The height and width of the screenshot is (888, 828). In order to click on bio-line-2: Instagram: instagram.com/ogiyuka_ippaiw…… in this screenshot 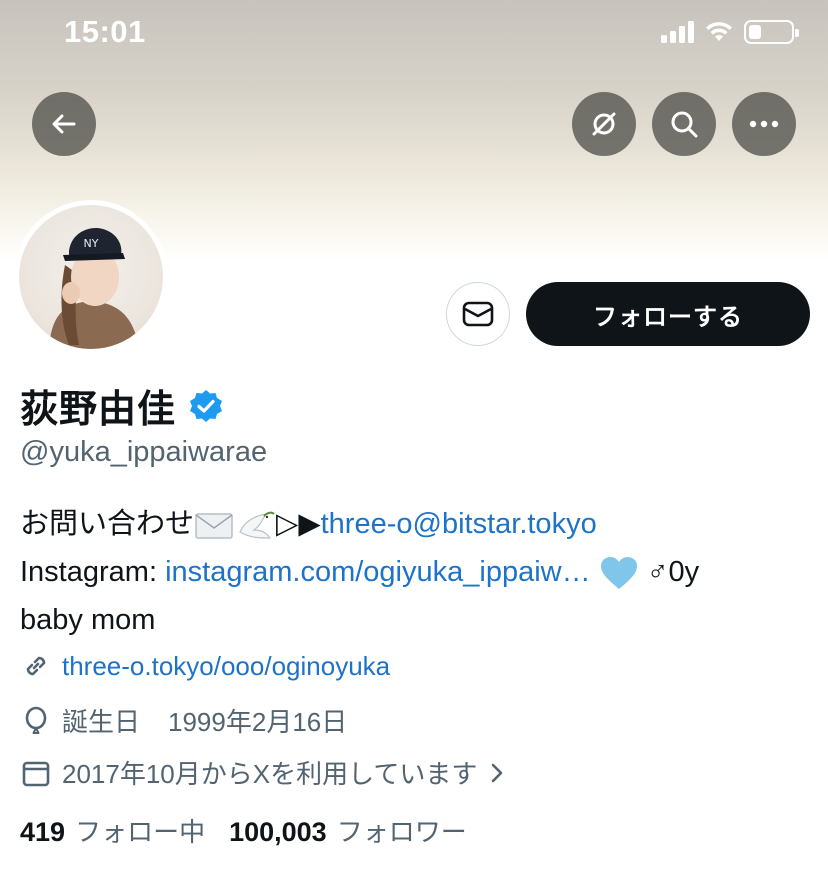, I will do `click(420, 572)`.